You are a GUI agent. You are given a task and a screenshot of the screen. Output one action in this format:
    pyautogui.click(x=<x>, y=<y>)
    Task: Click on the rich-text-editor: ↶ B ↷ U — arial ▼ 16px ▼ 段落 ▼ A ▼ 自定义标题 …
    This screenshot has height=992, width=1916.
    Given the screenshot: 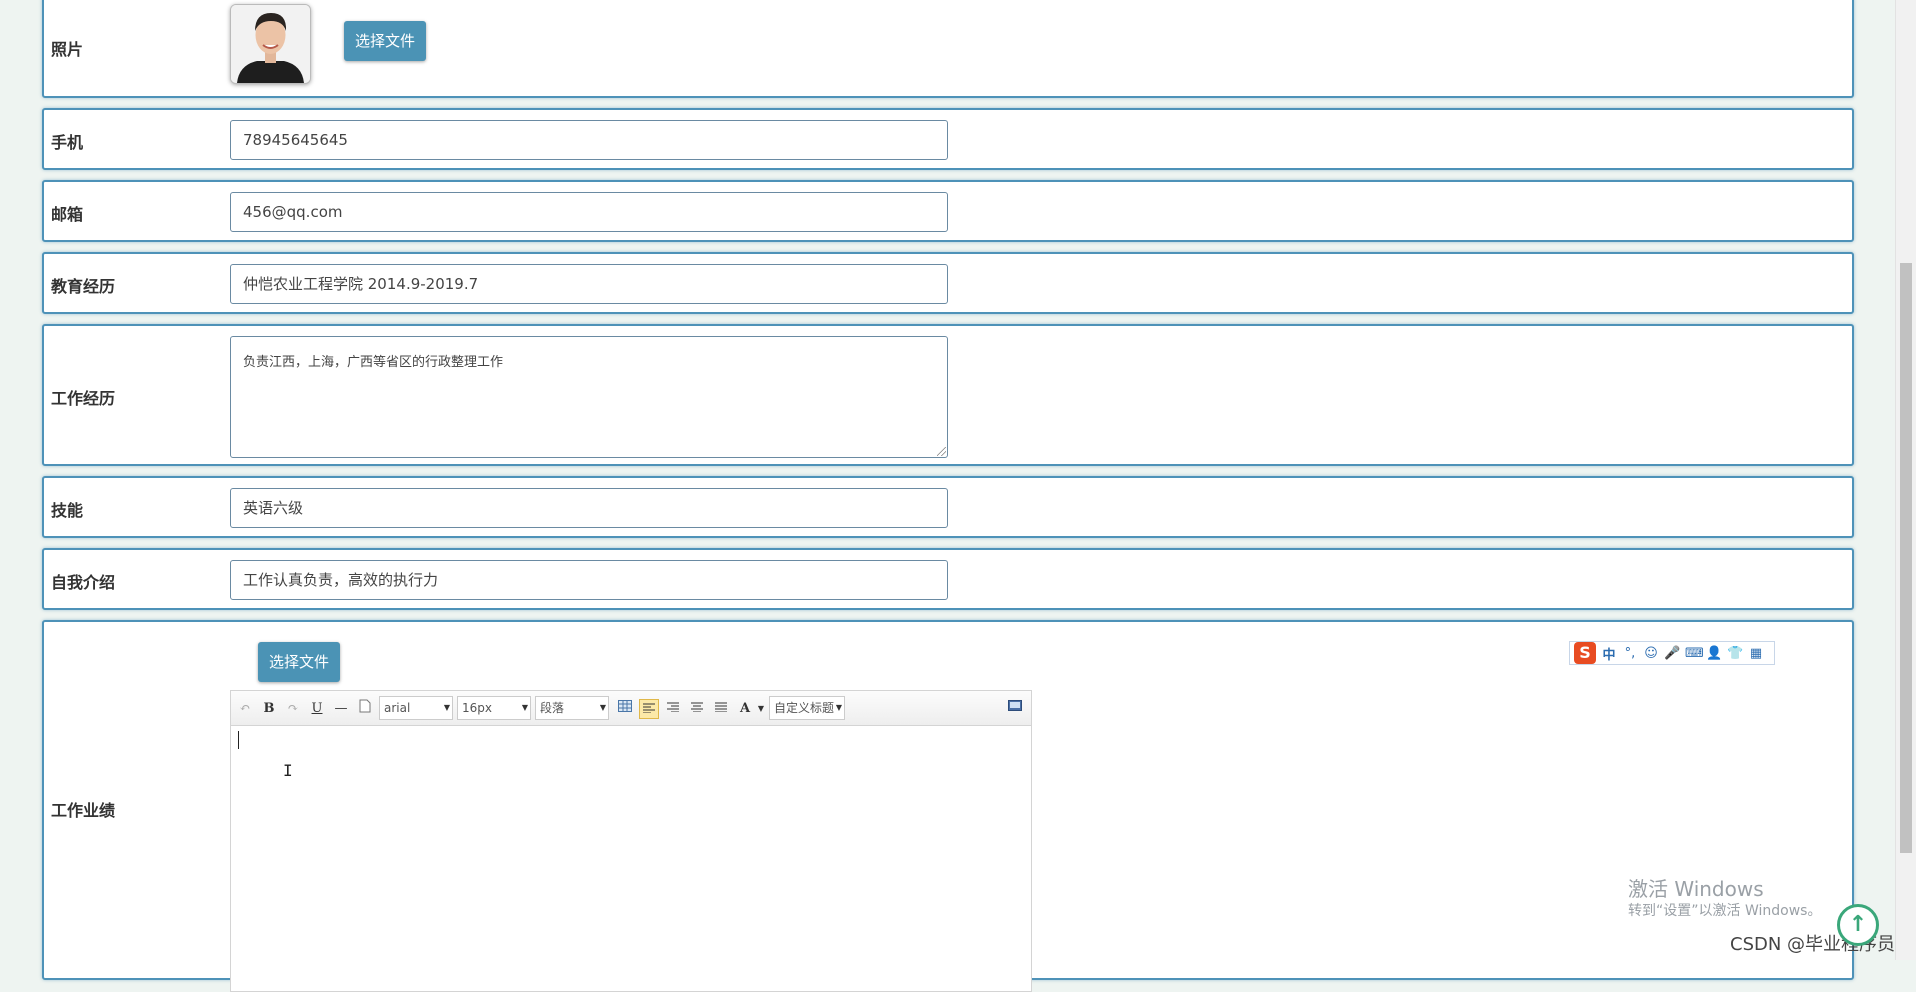 What is the action you would take?
    pyautogui.click(x=631, y=841)
    